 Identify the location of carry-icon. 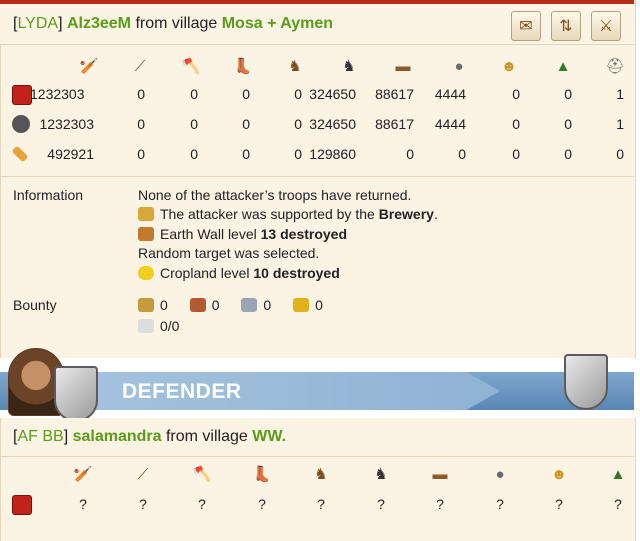
(146, 326).